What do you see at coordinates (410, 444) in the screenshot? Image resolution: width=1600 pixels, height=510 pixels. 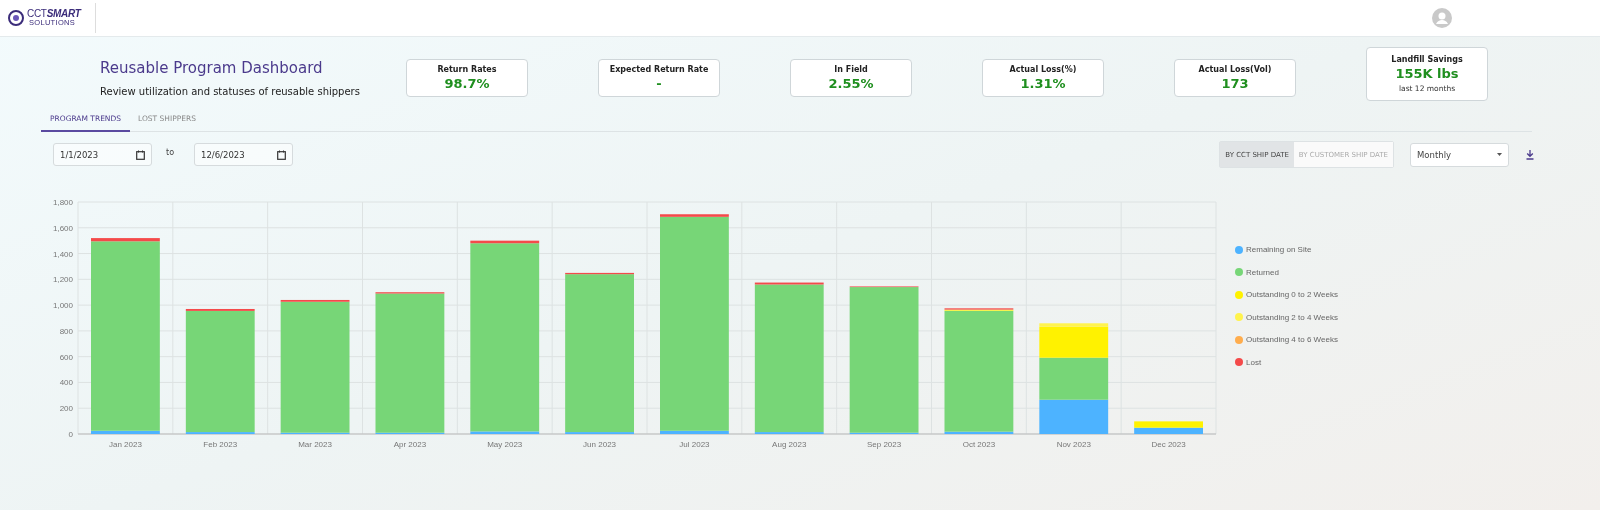 I see `x-axis-label: Apr 2023` at bounding box center [410, 444].